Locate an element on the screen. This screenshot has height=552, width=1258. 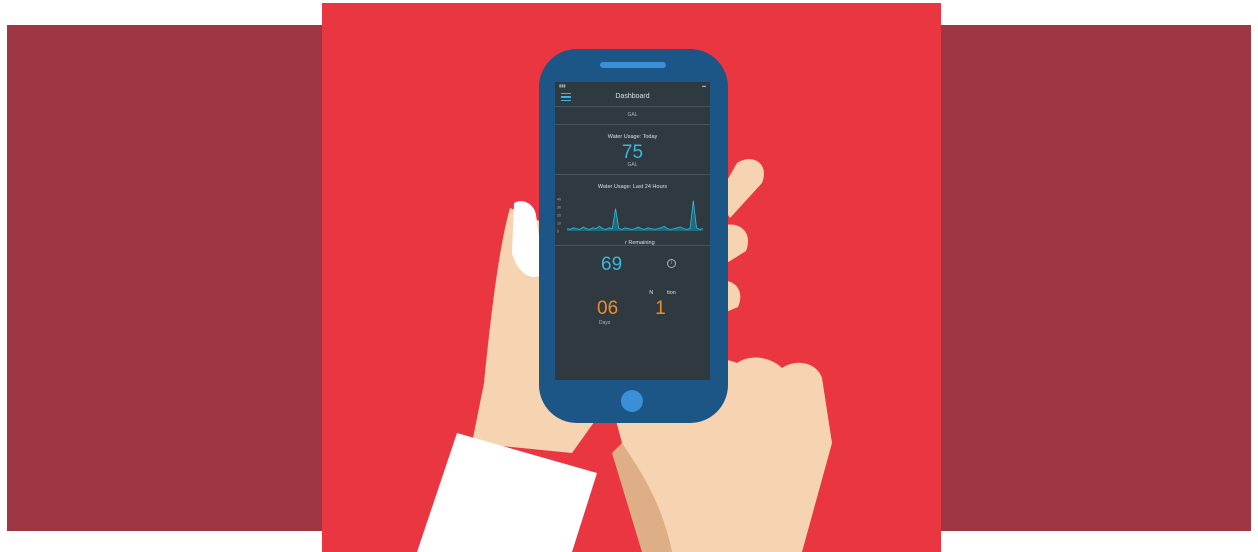
last24-usage-title: Water Usage: Last 24 Hours is located at coordinates (632, 187).